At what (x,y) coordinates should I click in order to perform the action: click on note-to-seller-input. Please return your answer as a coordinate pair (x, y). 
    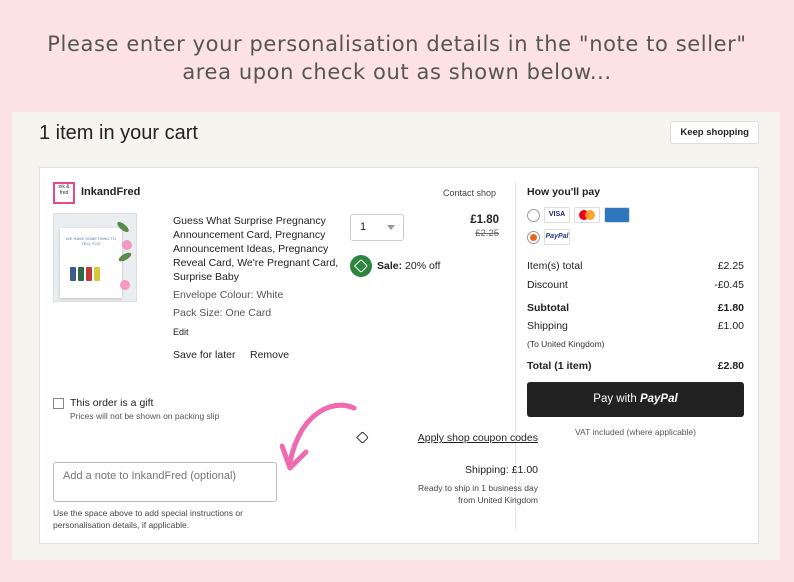
    Looking at the image, I should click on (165, 482).